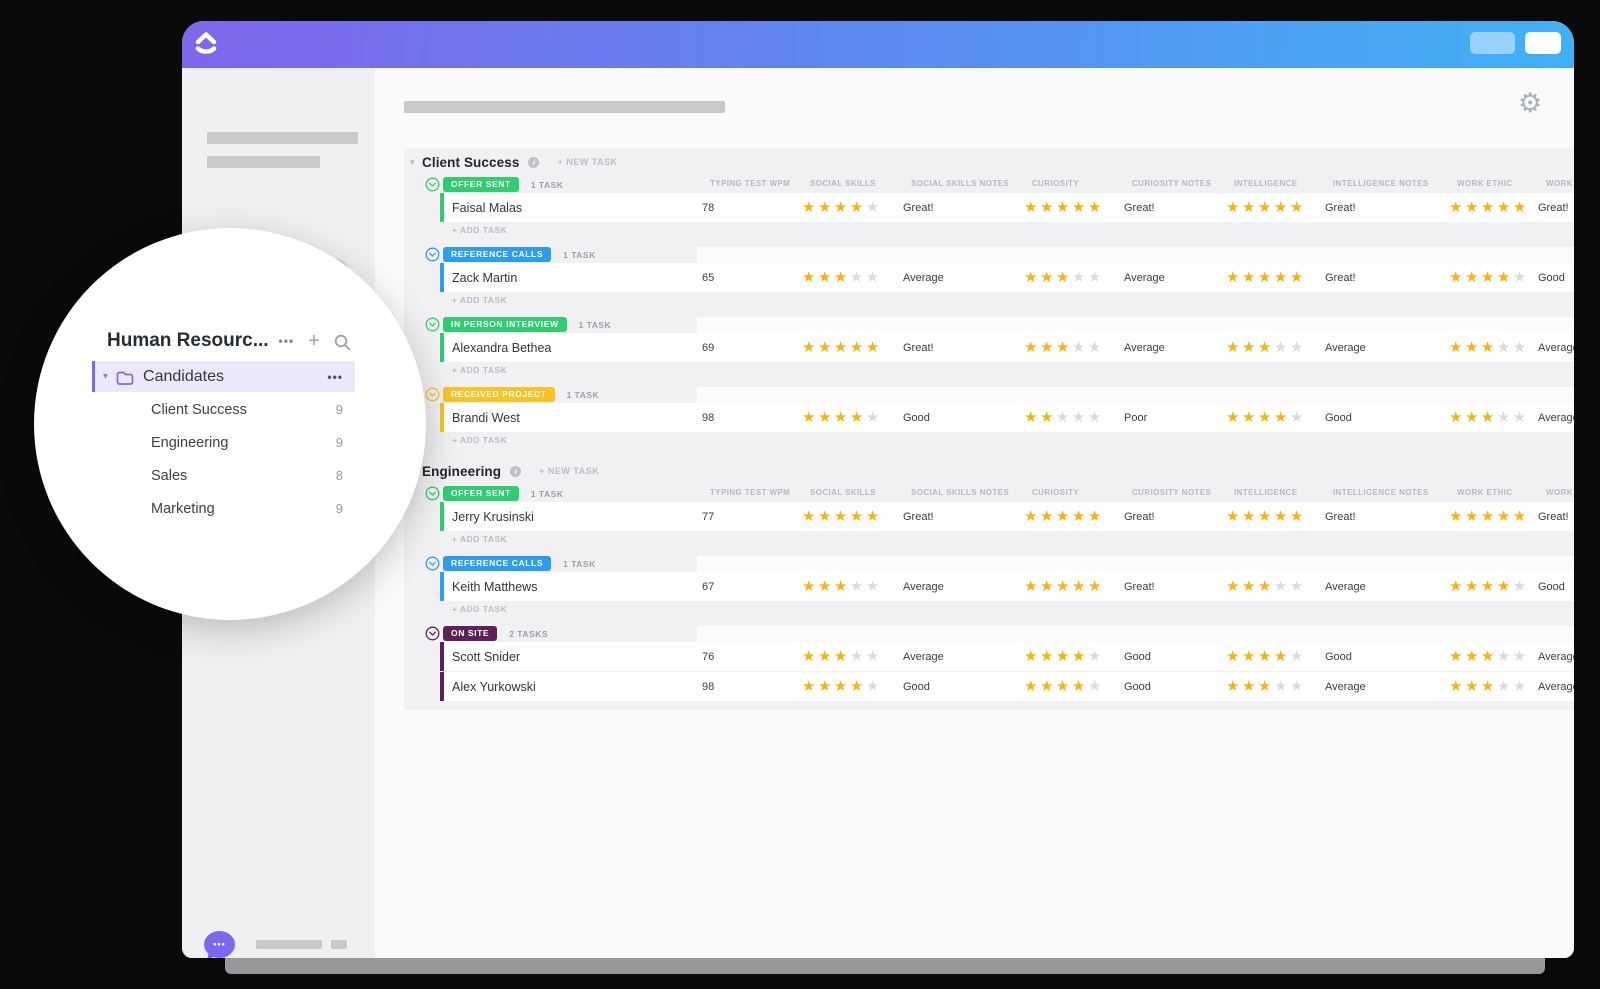  What do you see at coordinates (247, 409) in the screenshot?
I see `sidebar-item-client-success: Client Success 9` at bounding box center [247, 409].